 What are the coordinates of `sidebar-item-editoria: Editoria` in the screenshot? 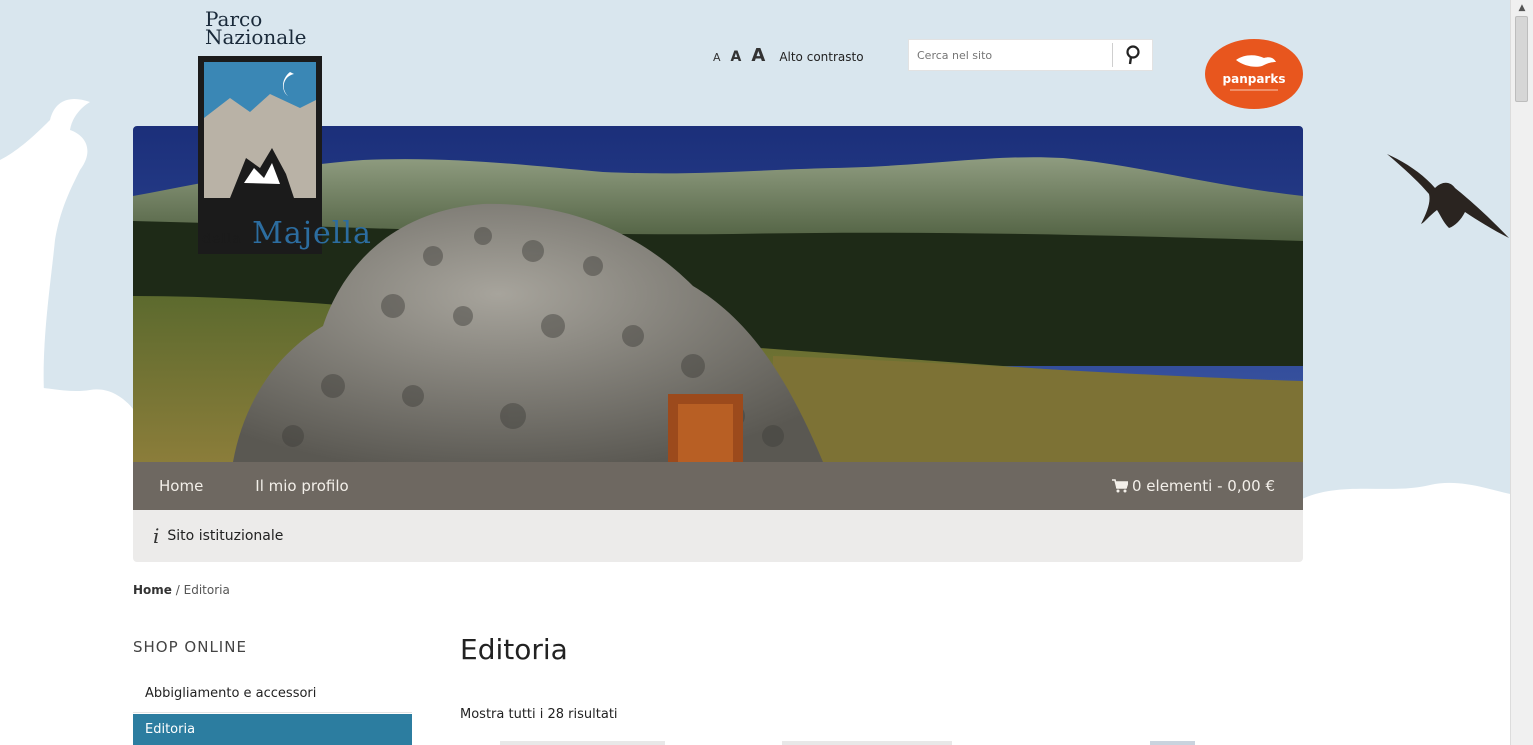 It's located at (272, 729).